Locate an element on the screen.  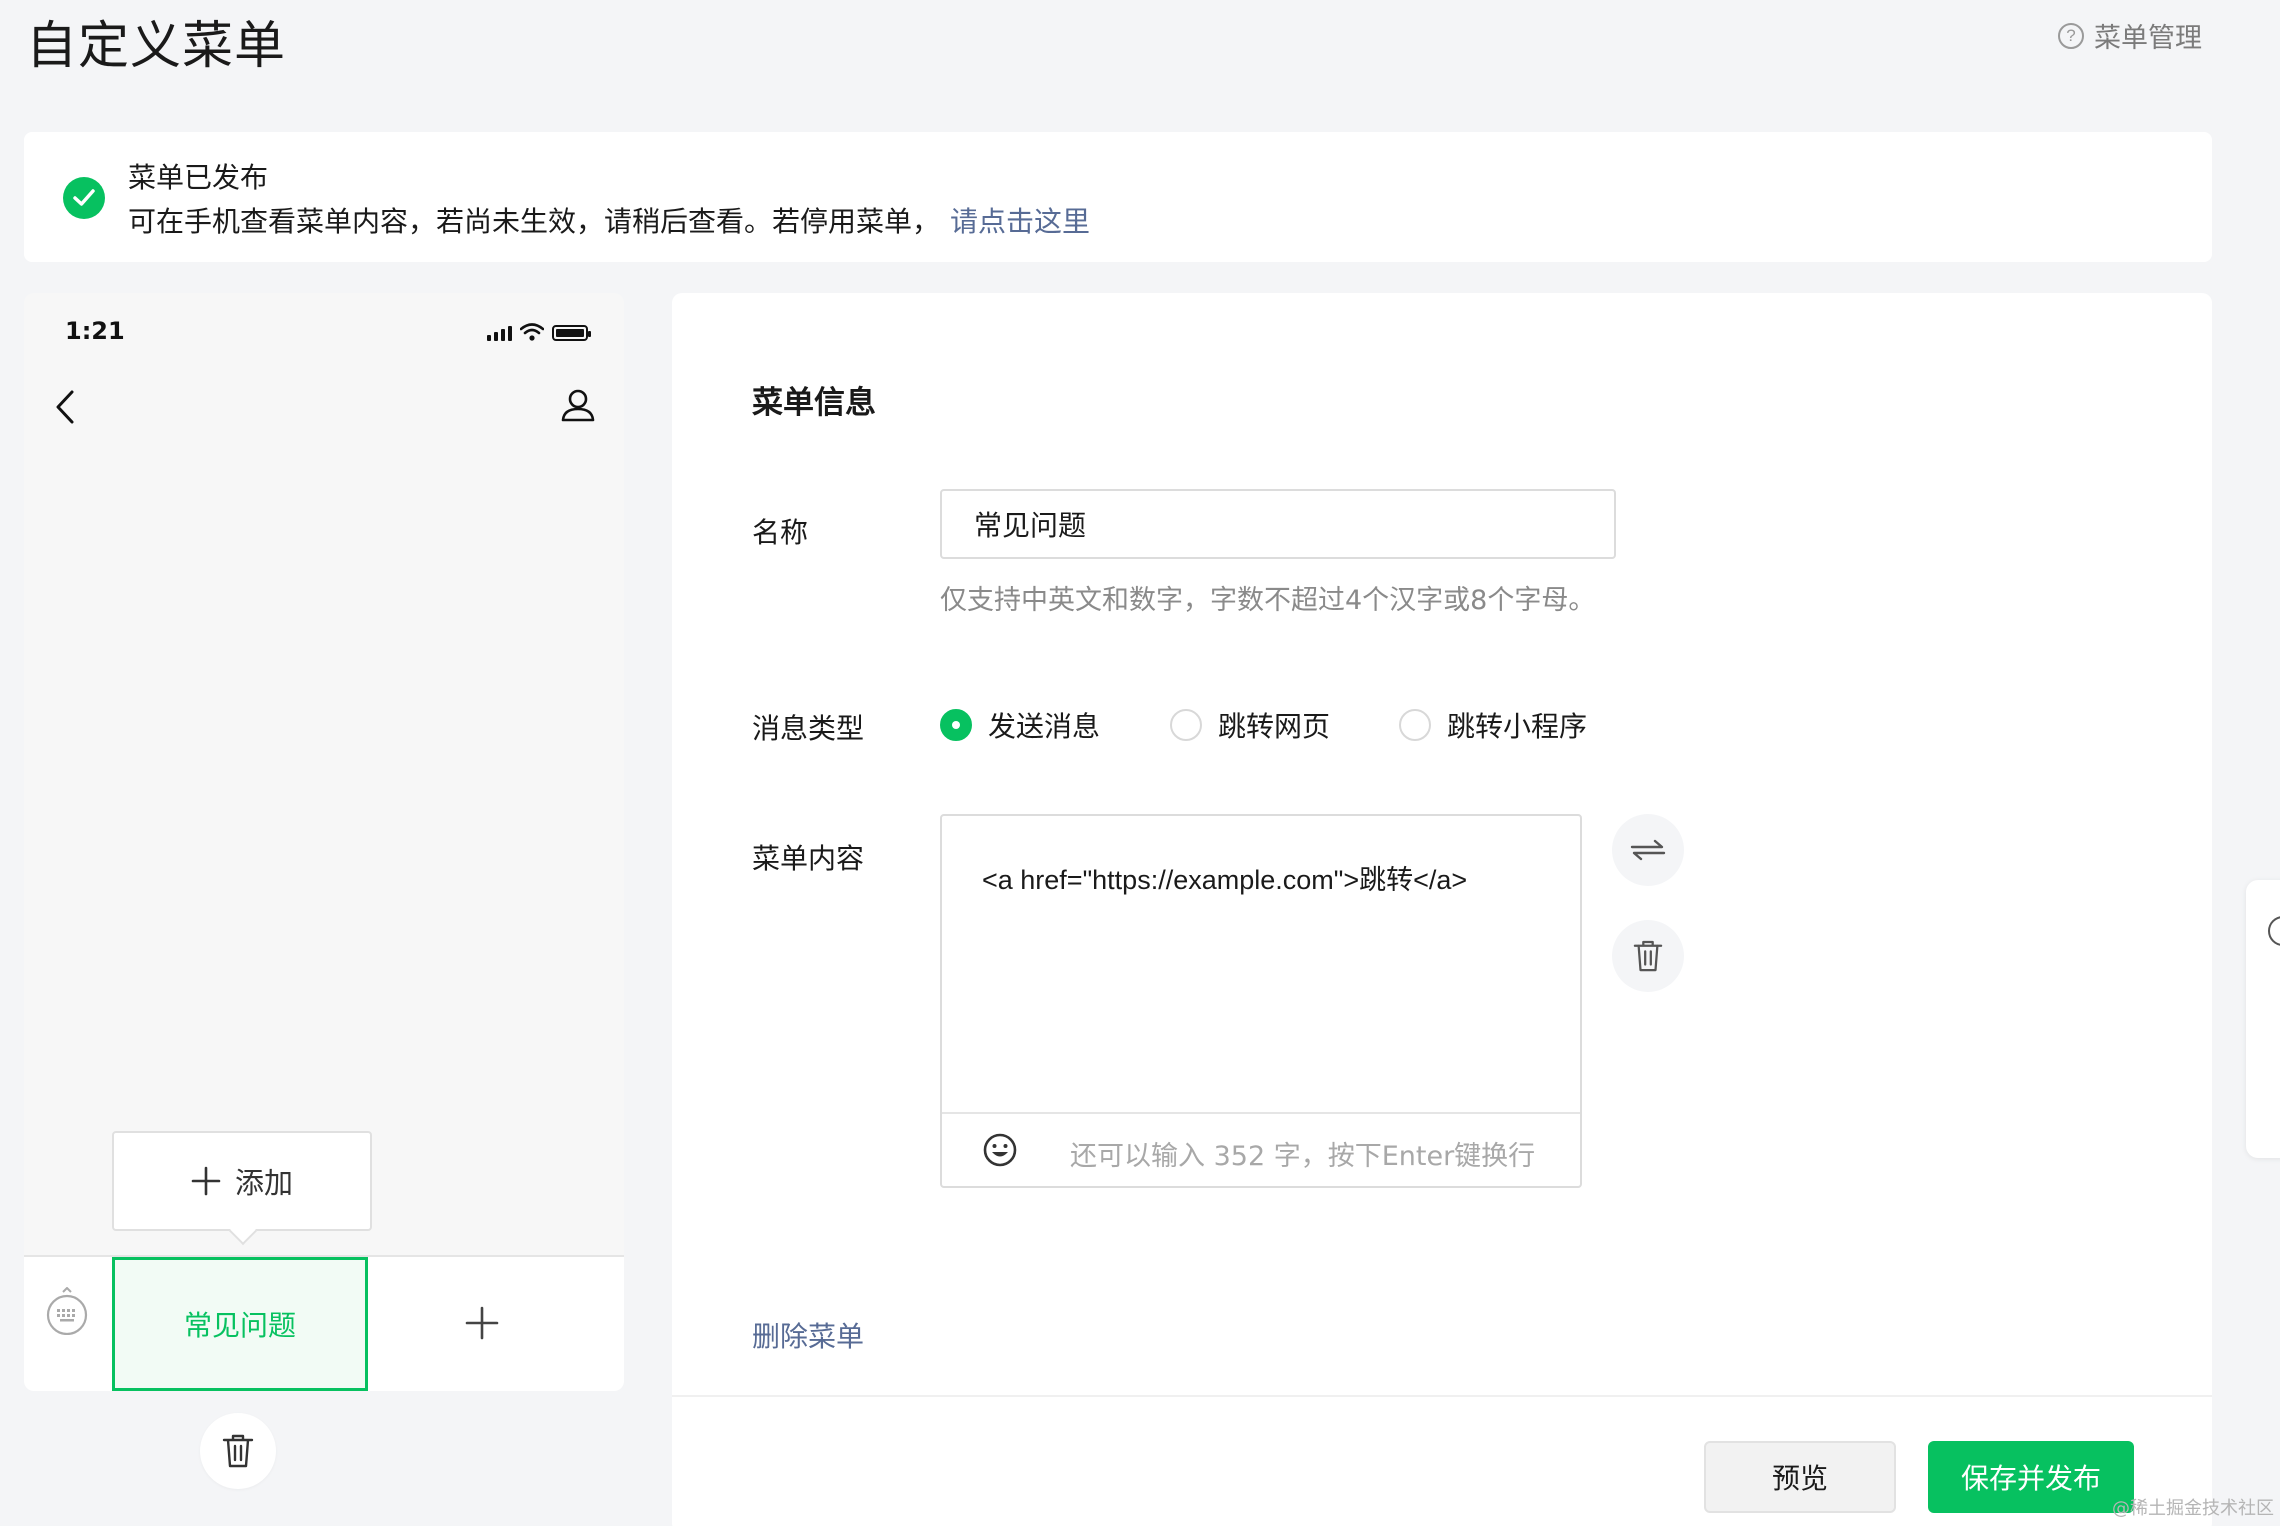
add-menu-button is located at coordinates (482, 1323).